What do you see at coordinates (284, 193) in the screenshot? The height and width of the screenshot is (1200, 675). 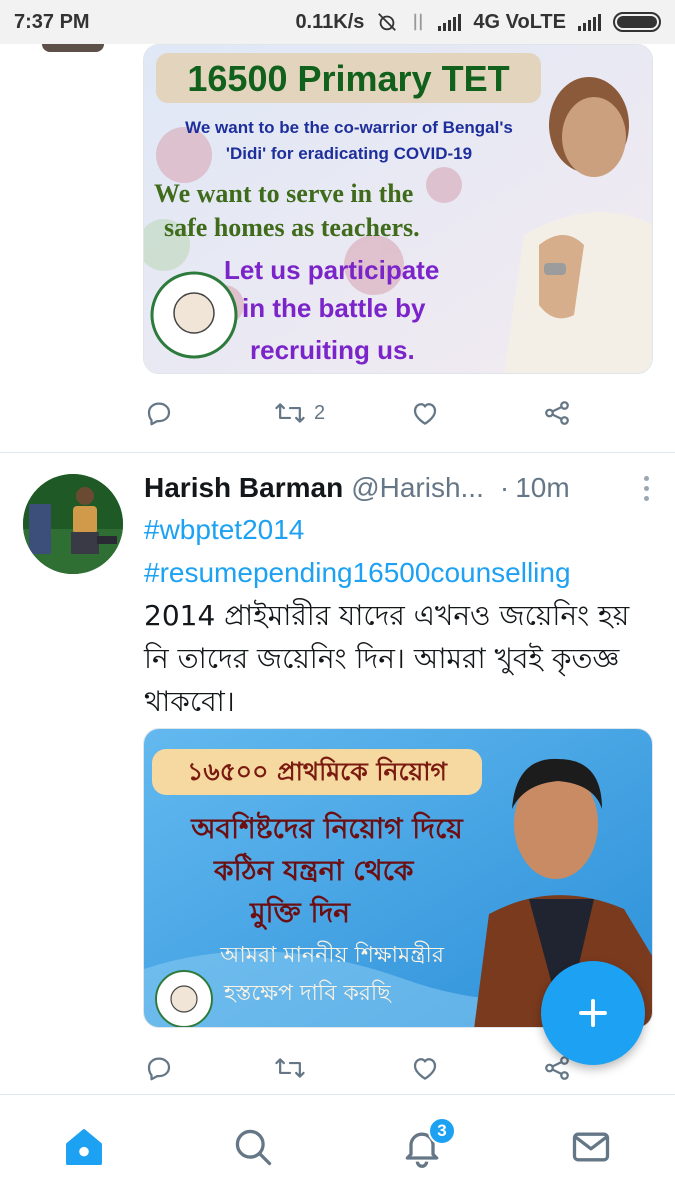 I see `tweet1-image-line3: We want to serve in the` at bounding box center [284, 193].